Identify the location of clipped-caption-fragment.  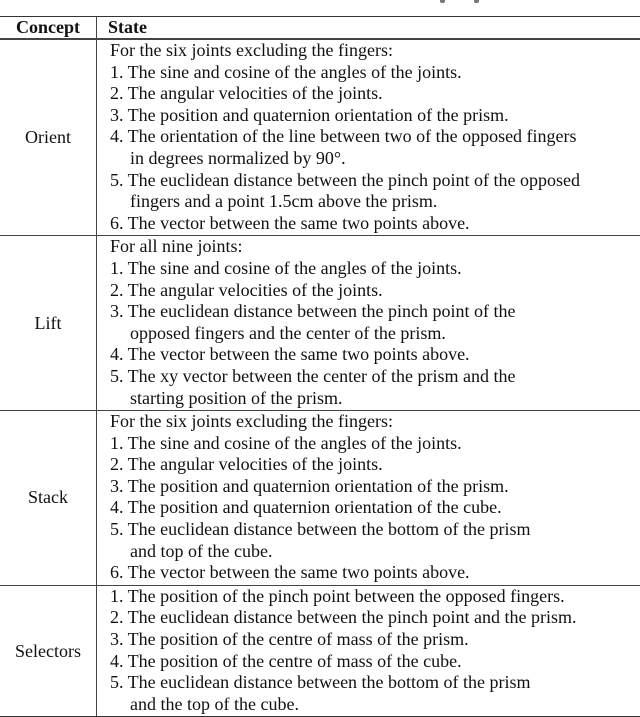
(500, 2).